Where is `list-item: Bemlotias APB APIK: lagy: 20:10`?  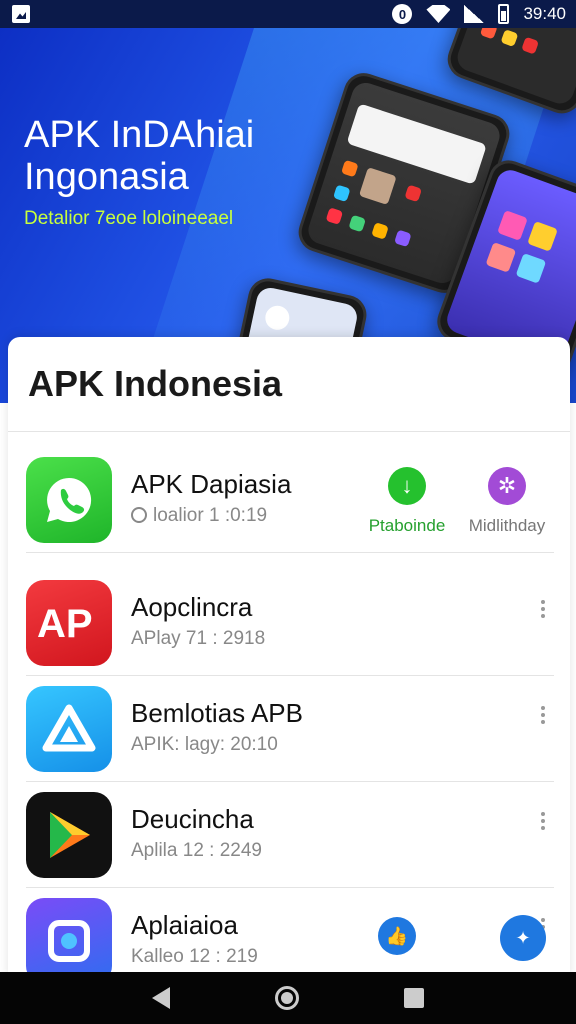 list-item: Bemlotias APB APIK: lagy: 20:10 is located at coordinates (290, 729).